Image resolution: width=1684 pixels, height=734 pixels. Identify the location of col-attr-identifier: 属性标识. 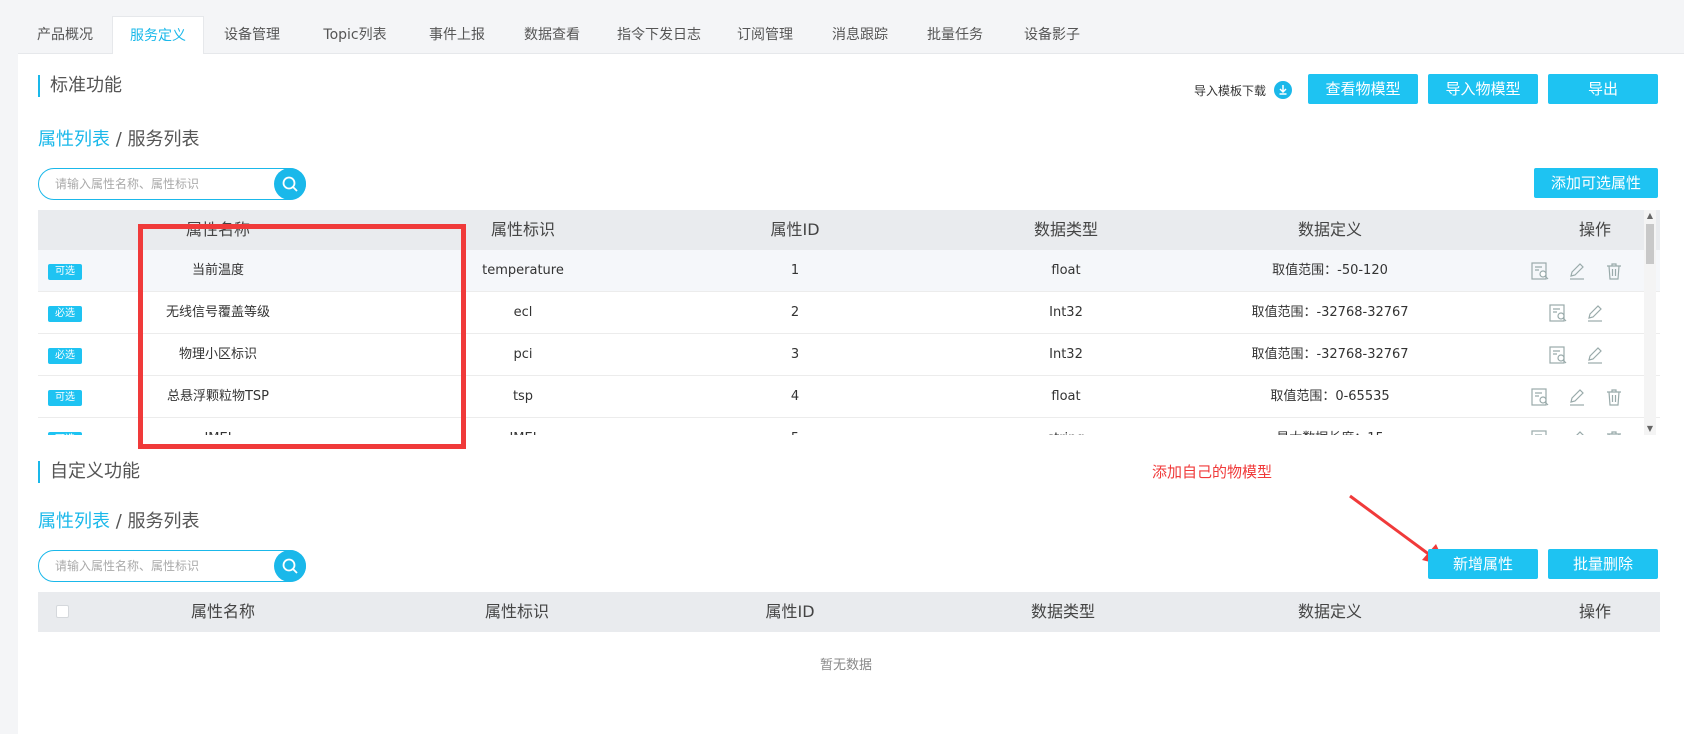
(516, 611).